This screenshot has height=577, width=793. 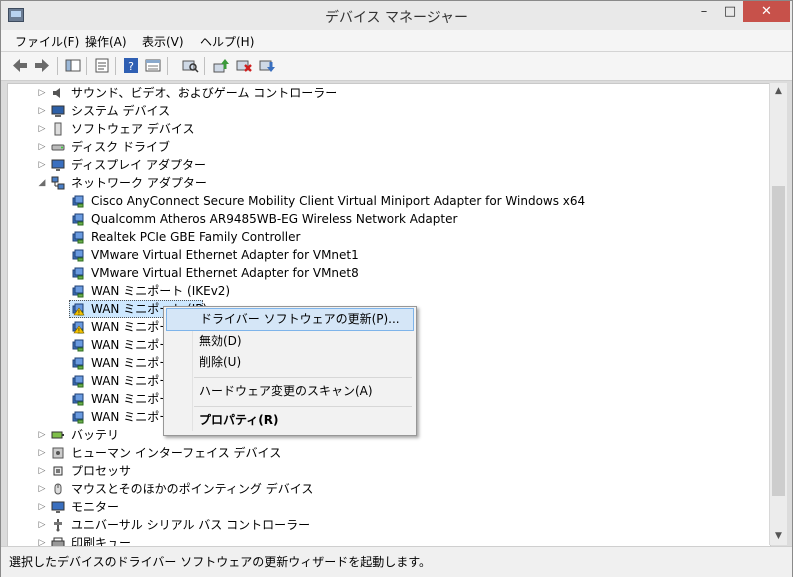 What do you see at coordinates (227, 41) in the screenshot?
I see `menu-help: ヘルプ(H)` at bounding box center [227, 41].